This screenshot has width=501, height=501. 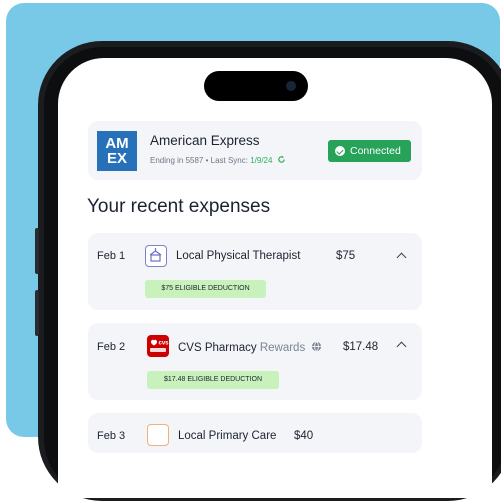 I want to click on cvs-logo-icon: cvs, so click(x=158, y=346).